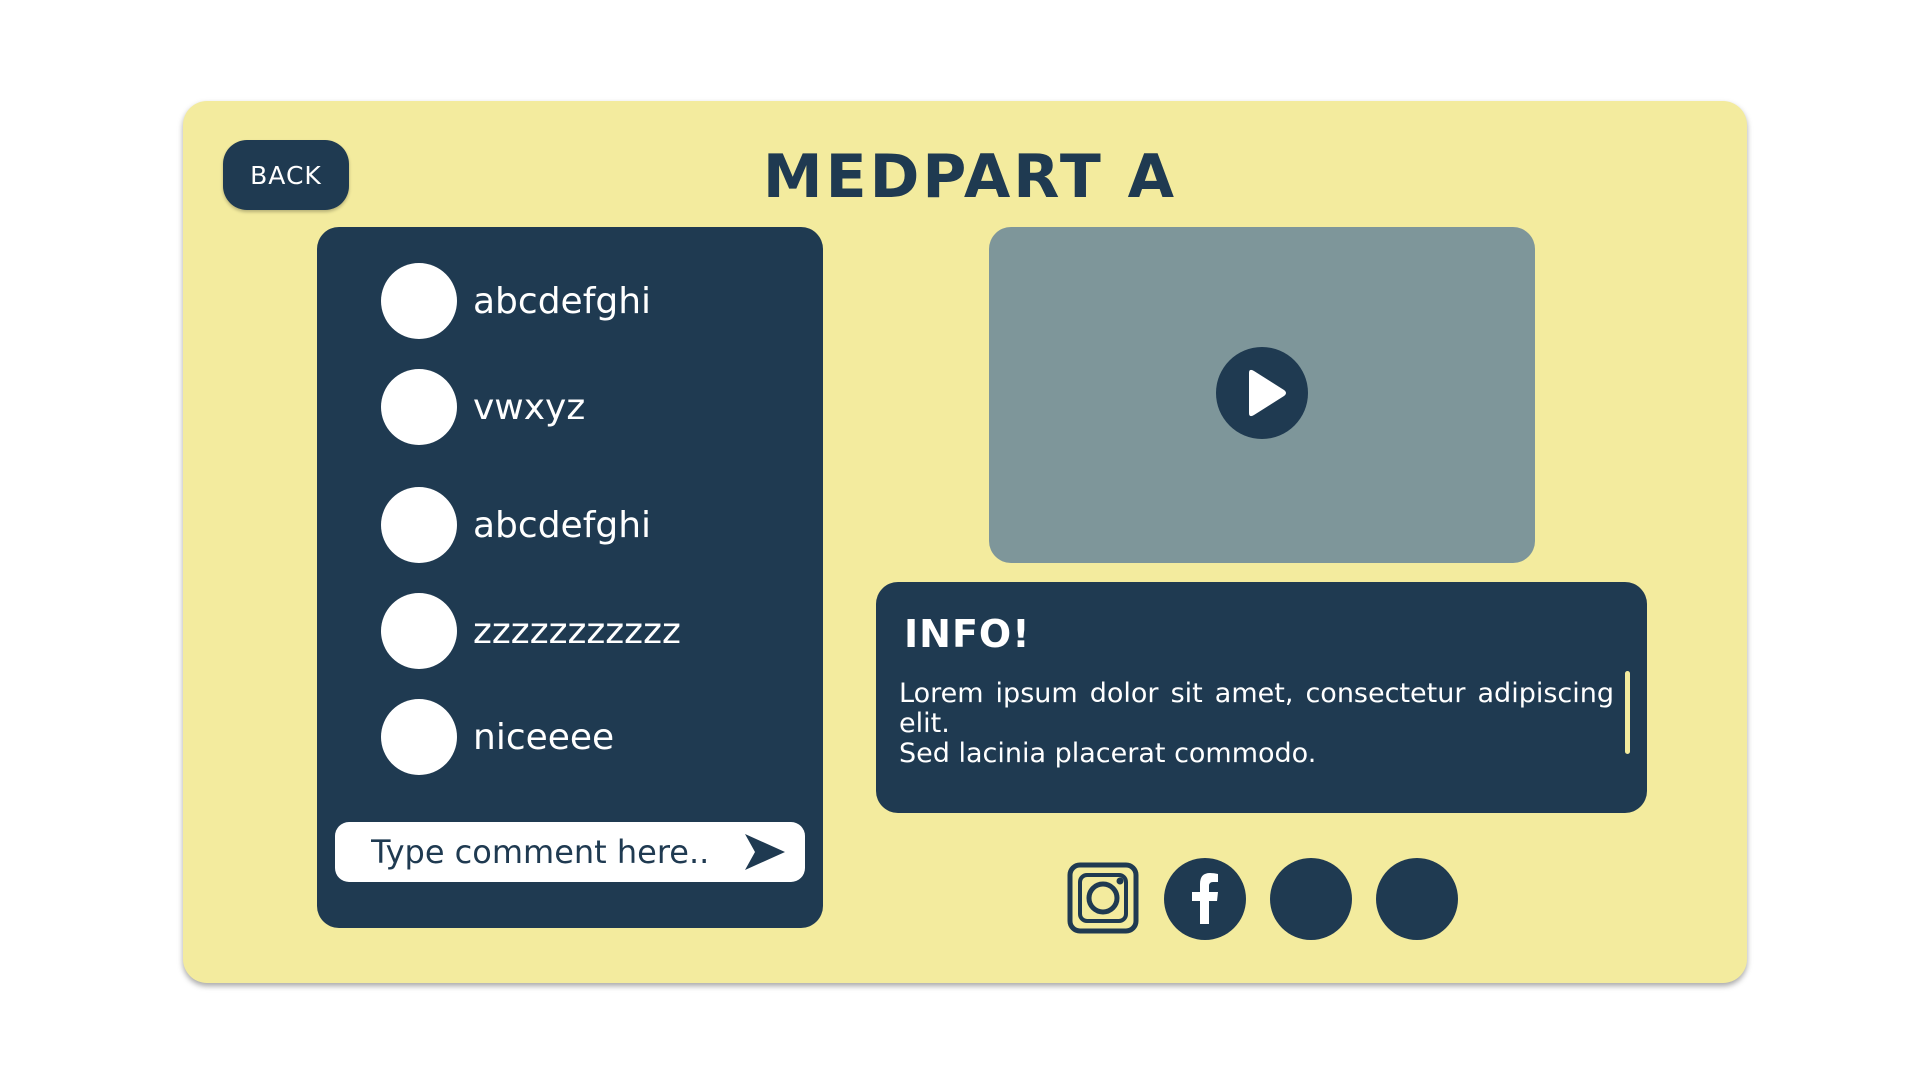 The height and width of the screenshot is (1080, 1920). I want to click on send-icon, so click(765, 852).